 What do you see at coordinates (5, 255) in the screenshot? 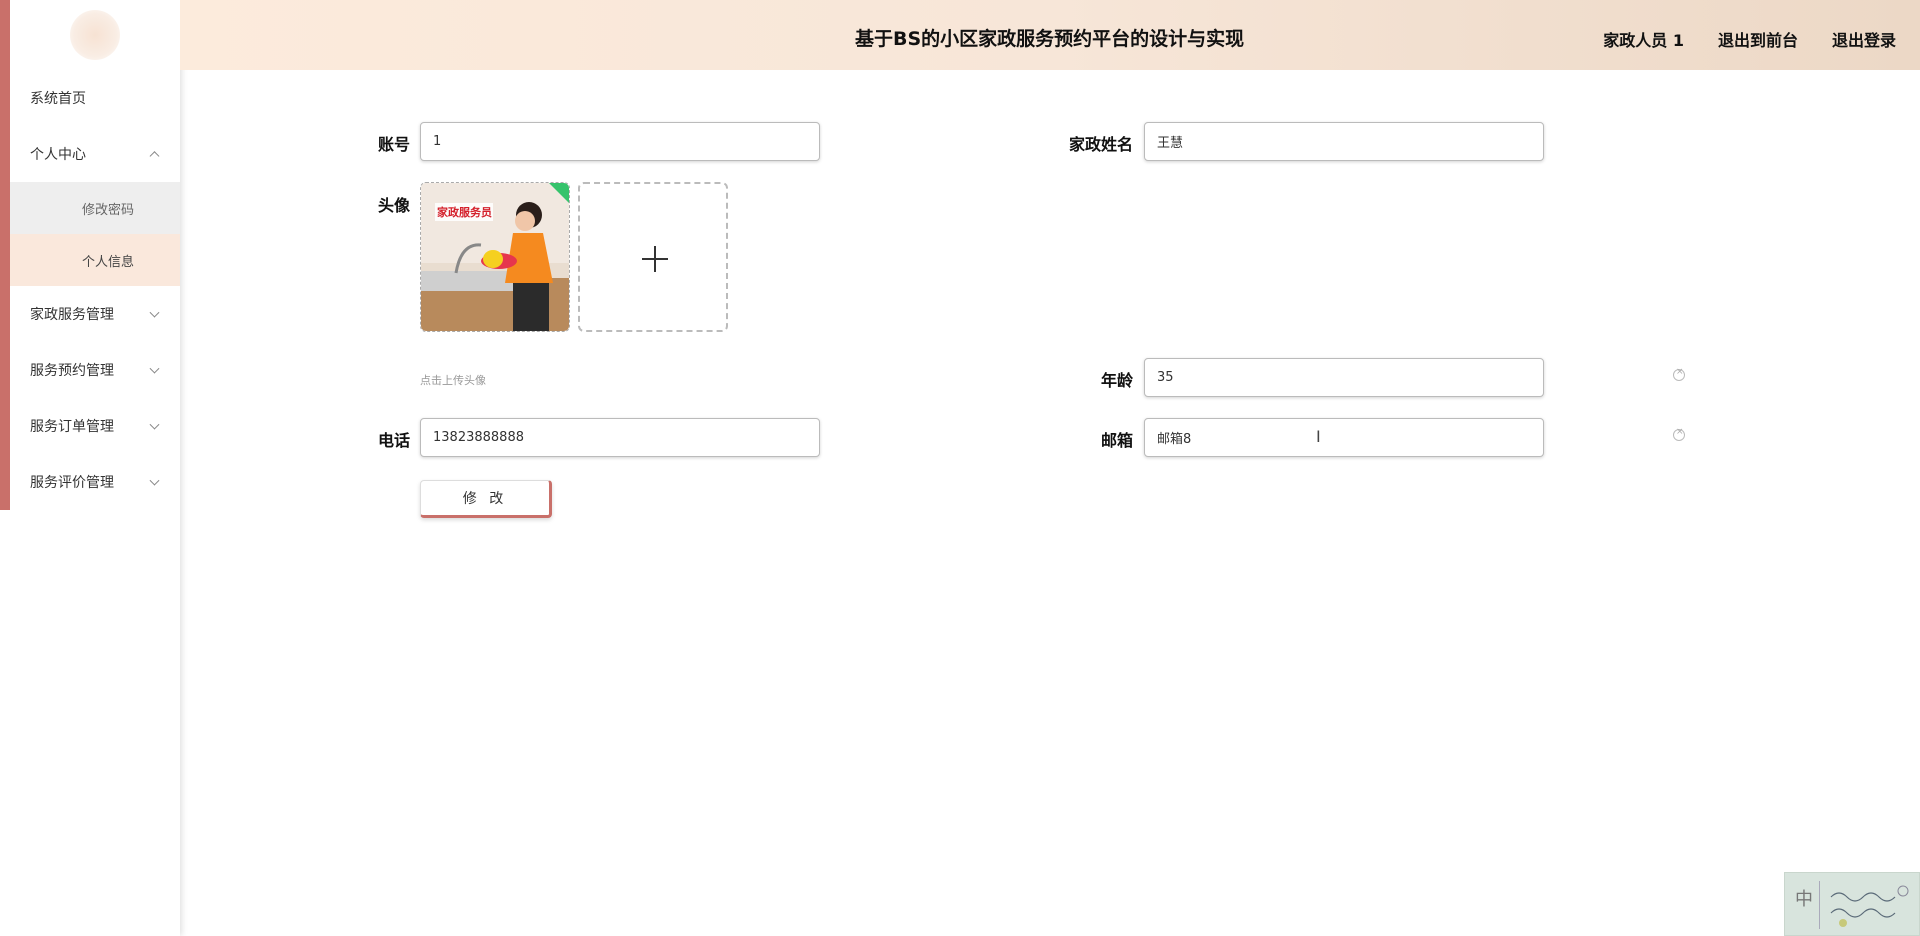
I see `sidebar-accent-stripe` at bounding box center [5, 255].